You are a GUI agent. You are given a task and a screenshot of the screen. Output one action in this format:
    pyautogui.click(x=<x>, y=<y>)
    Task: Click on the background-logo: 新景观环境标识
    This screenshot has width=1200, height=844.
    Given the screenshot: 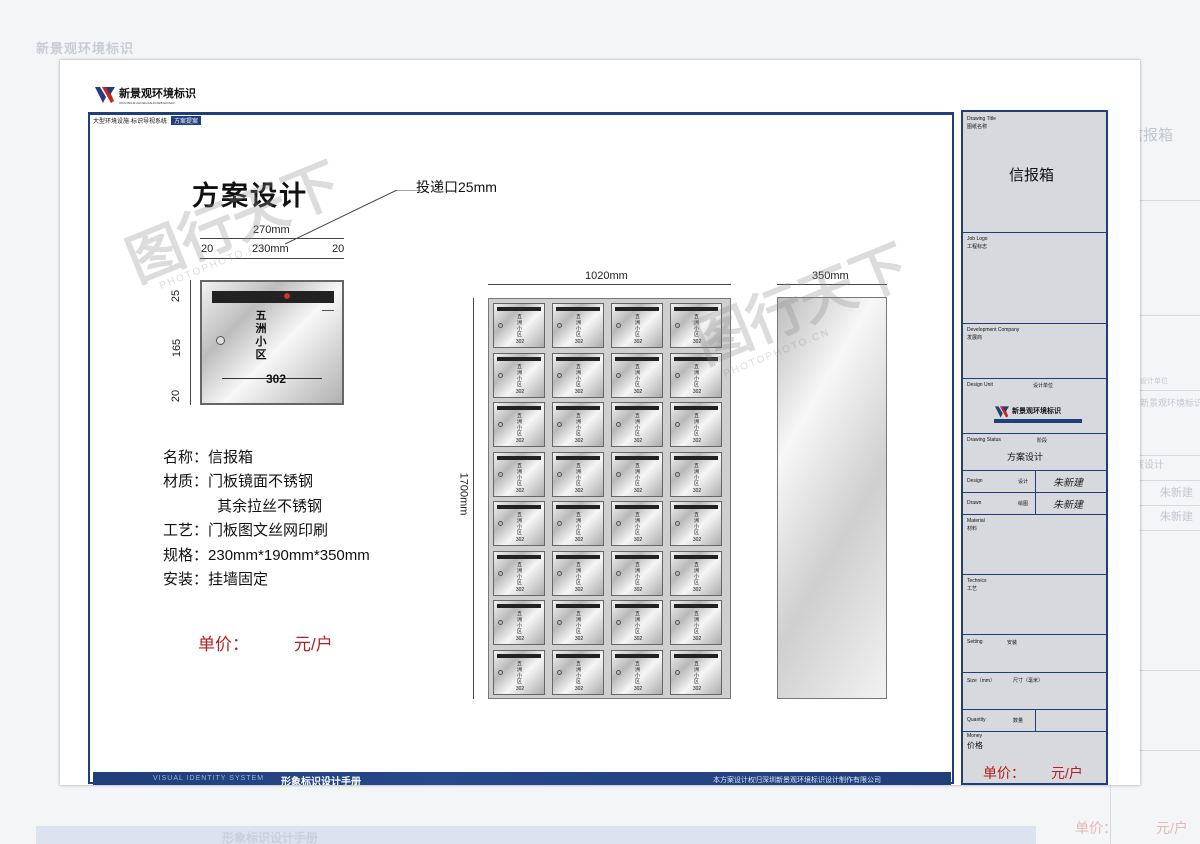 What is the action you would take?
    pyautogui.click(x=85, y=48)
    